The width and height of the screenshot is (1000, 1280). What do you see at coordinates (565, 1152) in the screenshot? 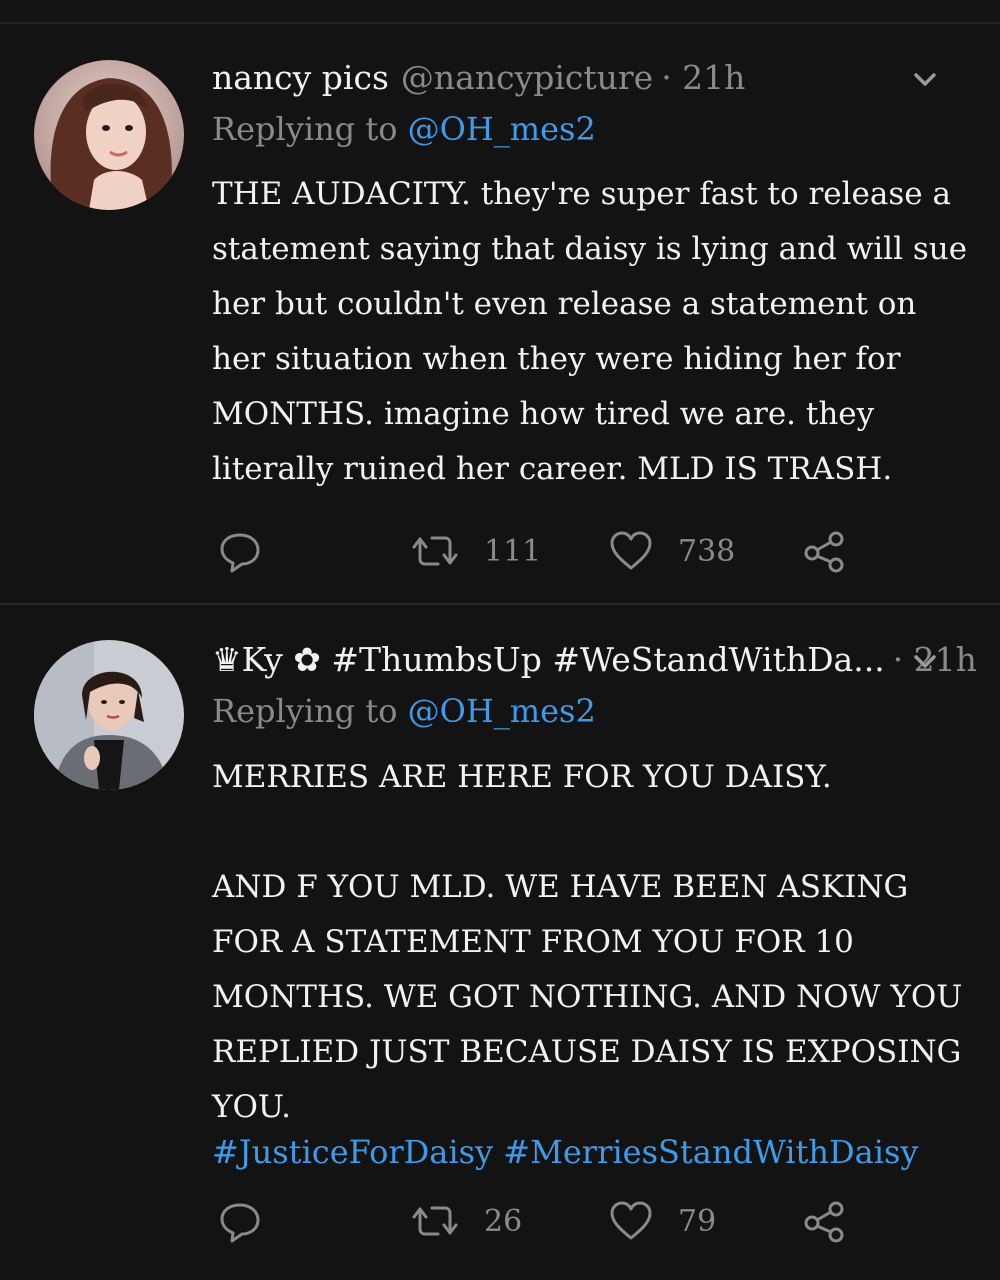
I see `tweet-hashtags: #JusticeForDaisy #MerriesStandWithDaisy` at bounding box center [565, 1152].